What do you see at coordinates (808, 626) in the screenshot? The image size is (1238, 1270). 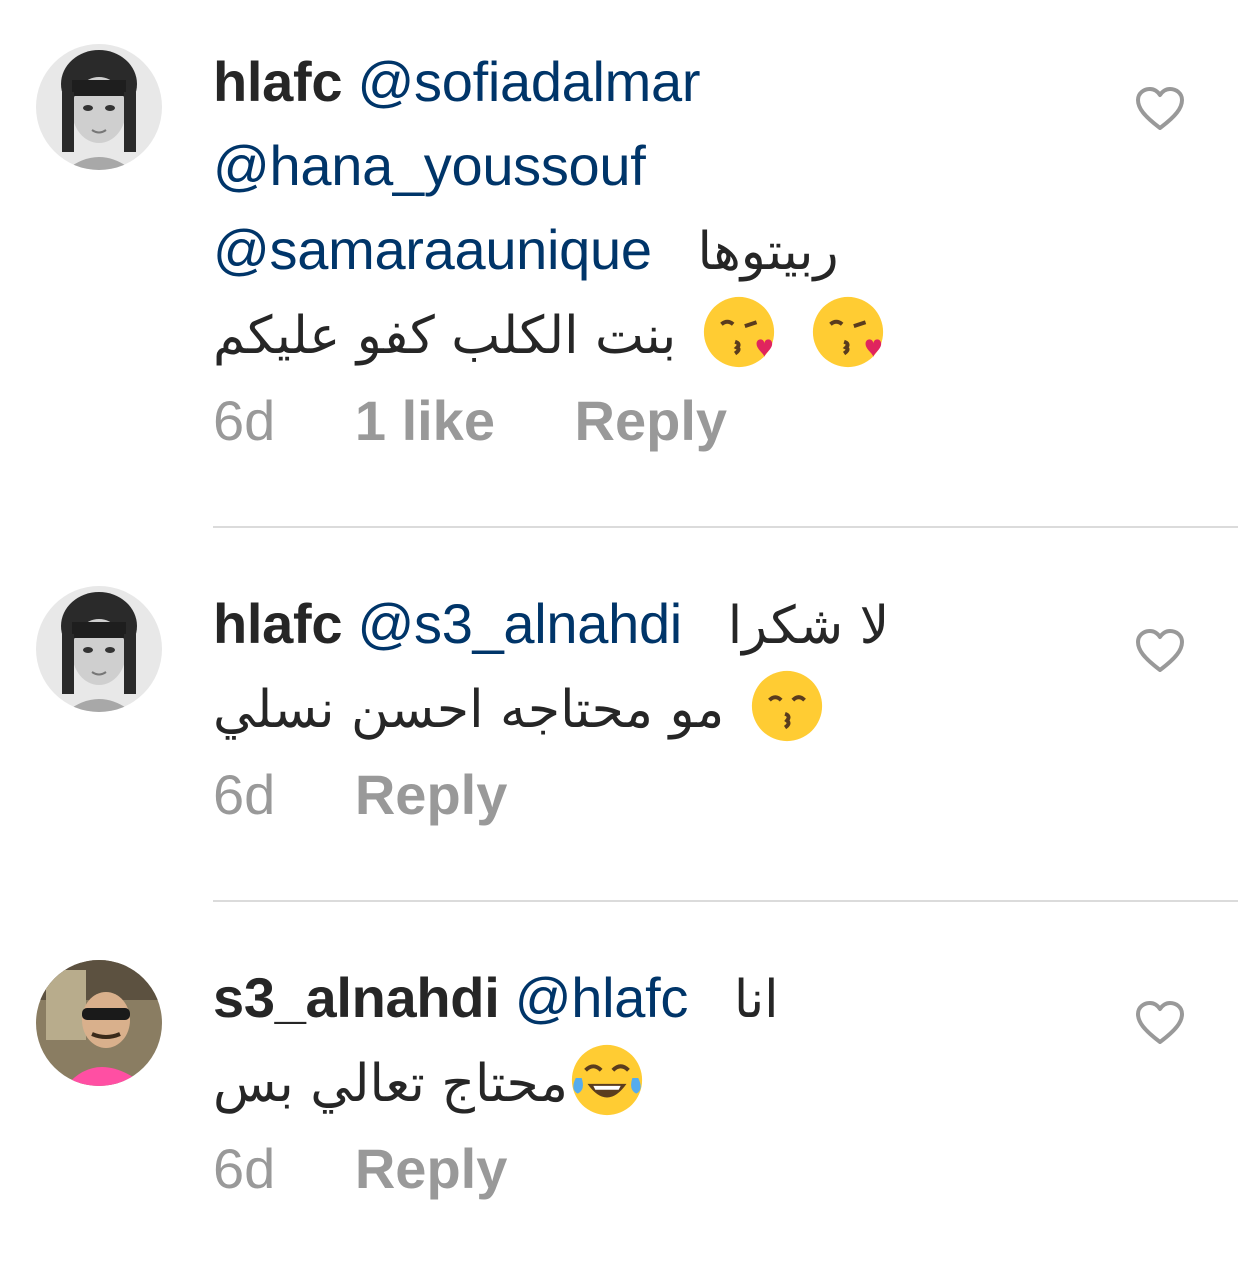 I see `comment-text: لا شكرا` at bounding box center [808, 626].